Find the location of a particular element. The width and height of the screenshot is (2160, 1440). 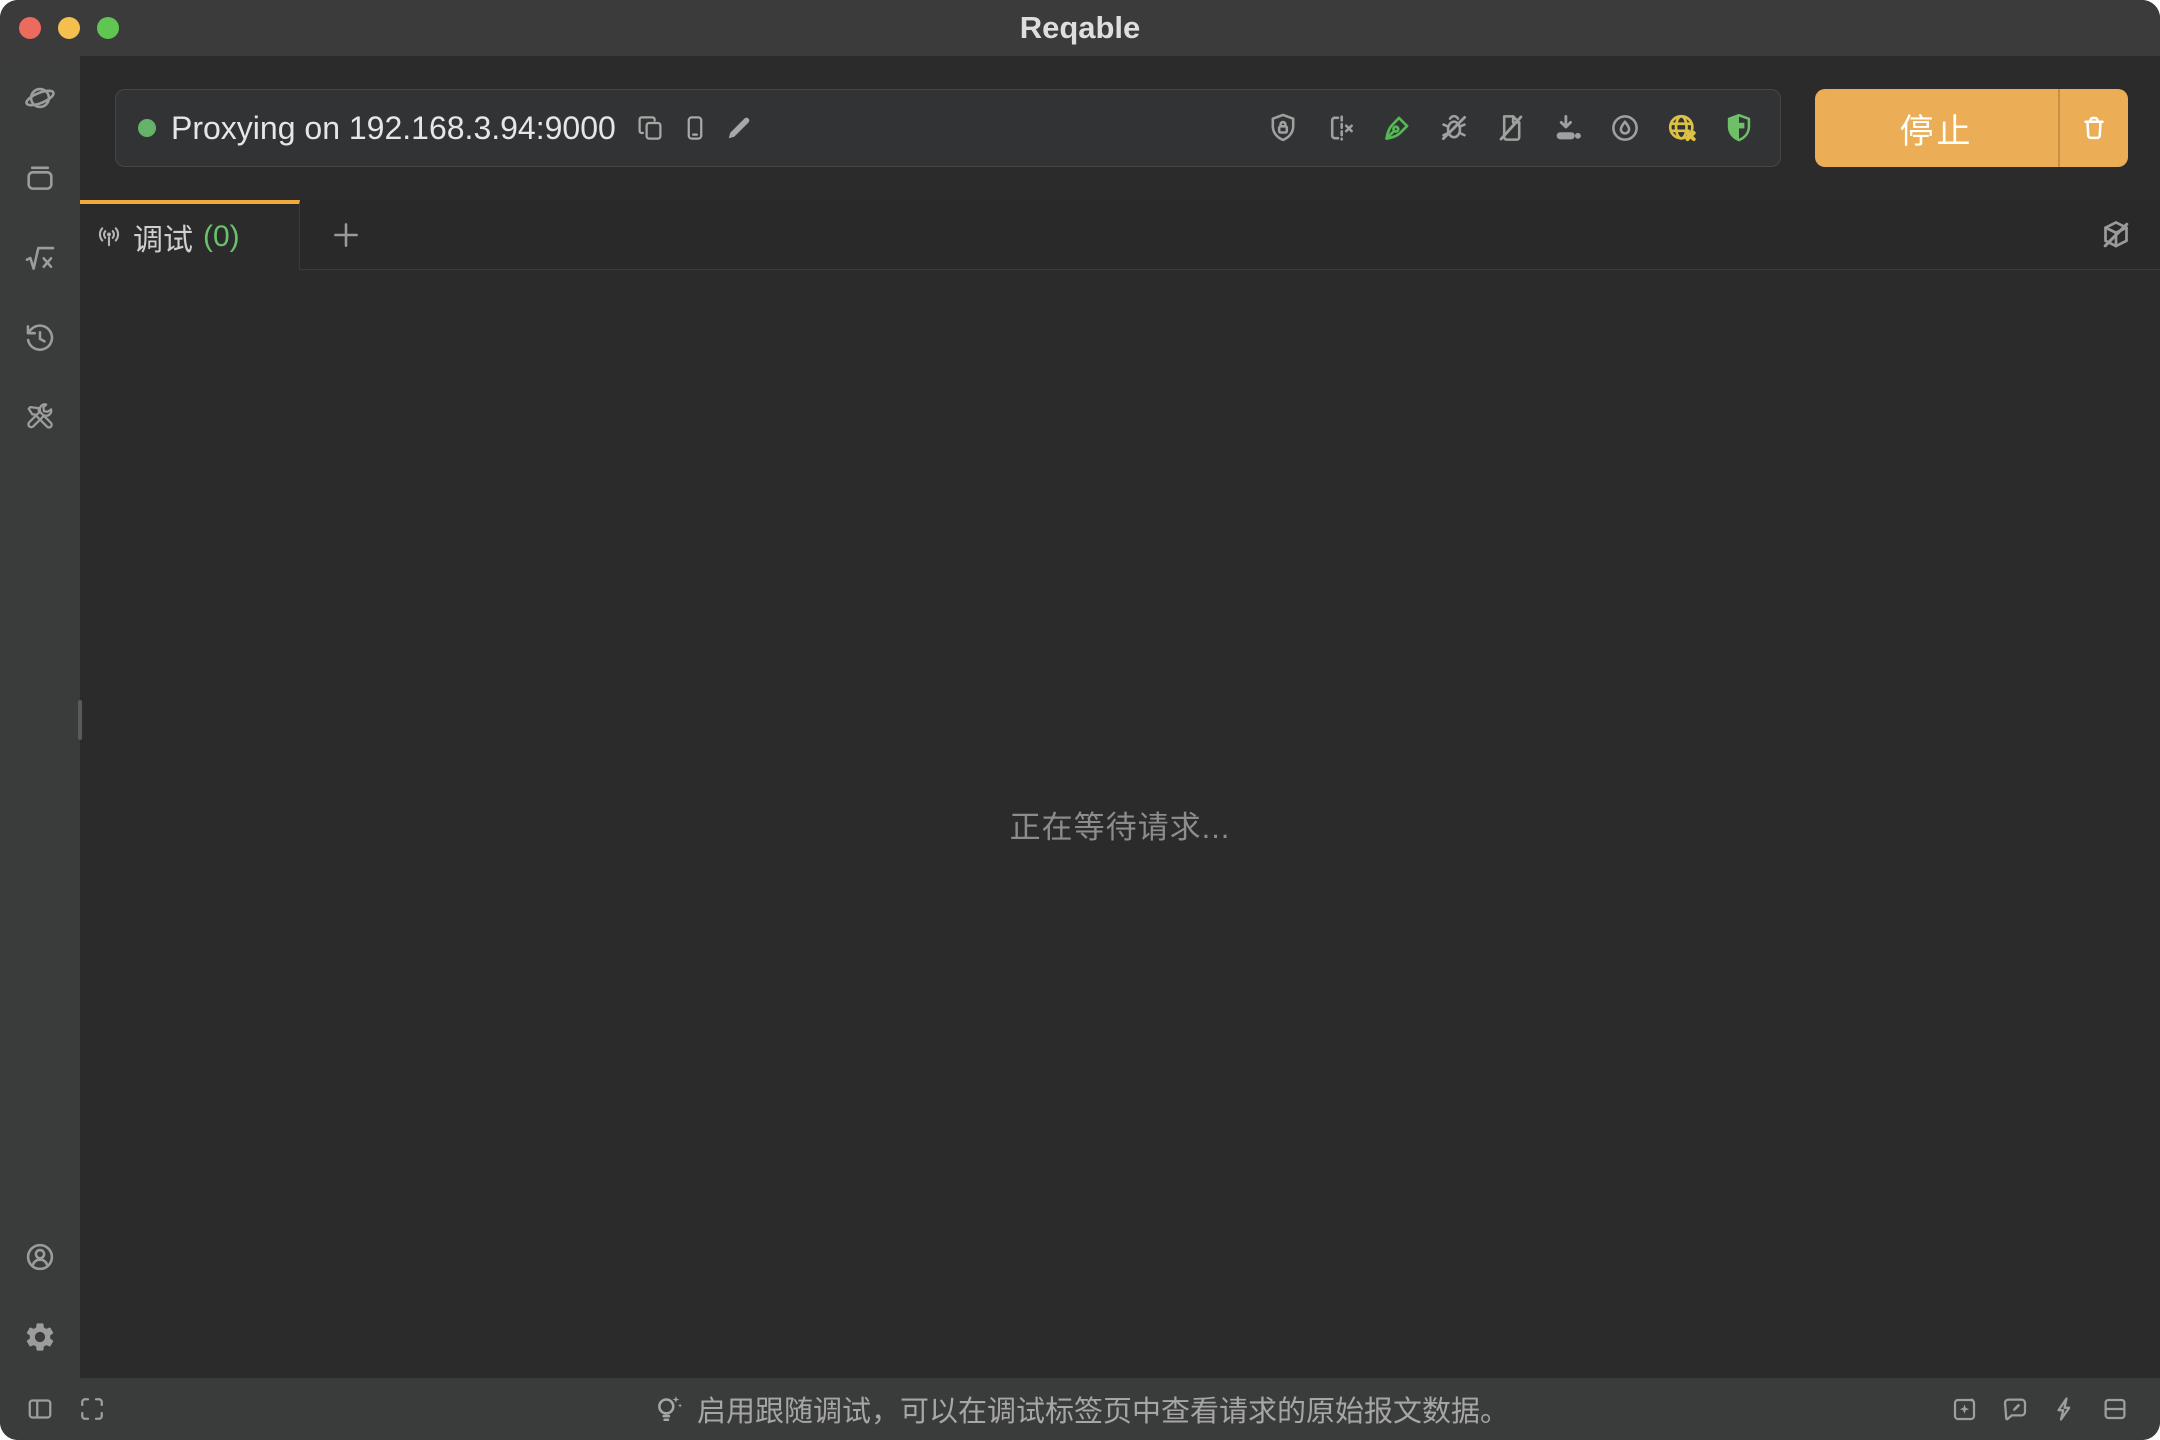

copy-address-button is located at coordinates (651, 128).